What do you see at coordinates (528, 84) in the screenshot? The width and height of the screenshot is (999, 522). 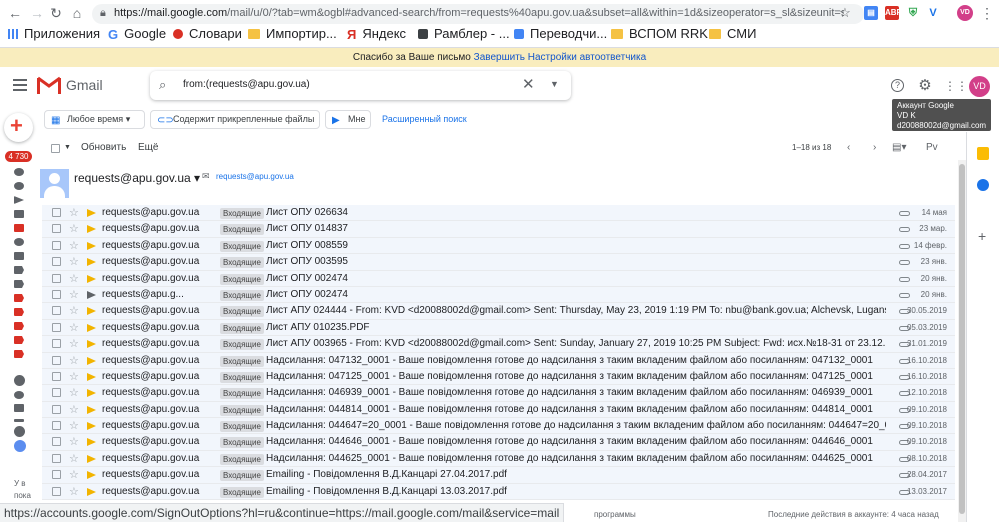 I see `clear-search-icon: ✕` at bounding box center [528, 84].